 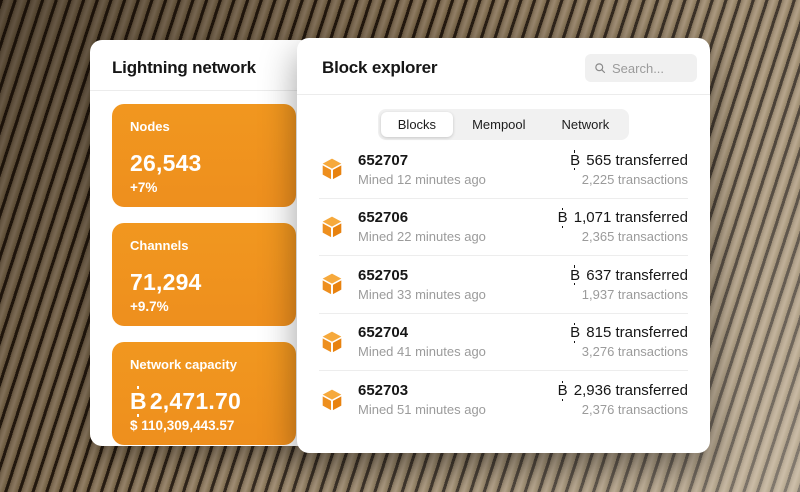 What do you see at coordinates (383, 391) in the screenshot?
I see `block-height: 652703` at bounding box center [383, 391].